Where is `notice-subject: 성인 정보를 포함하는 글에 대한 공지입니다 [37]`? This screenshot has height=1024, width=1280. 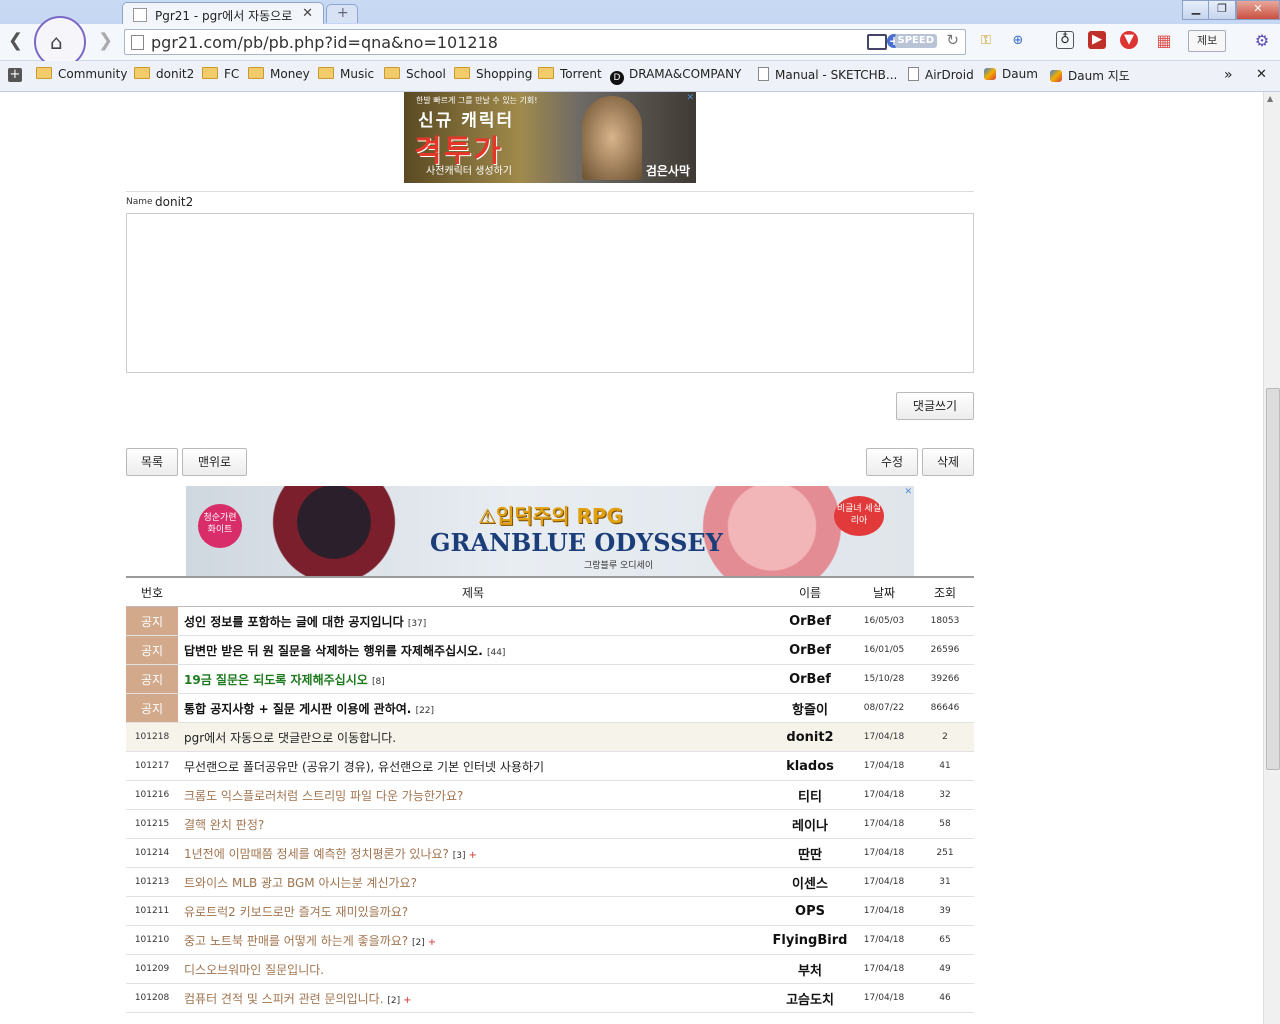
notice-subject: 성인 정보를 포함하는 글에 대한 공지입니다 [37] is located at coordinates (473, 621).